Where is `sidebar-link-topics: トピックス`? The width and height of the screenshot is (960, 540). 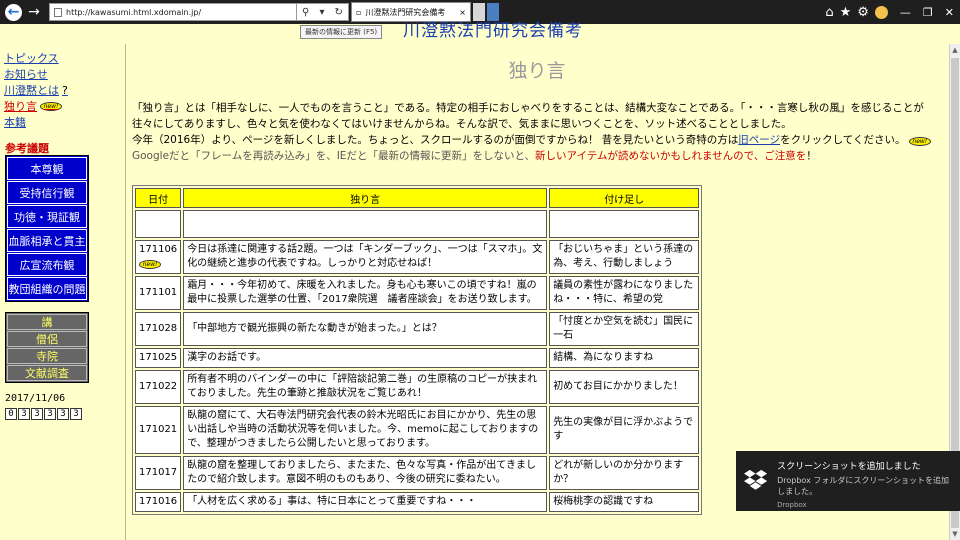
sidebar-link-topics: トピックス is located at coordinates (64, 58).